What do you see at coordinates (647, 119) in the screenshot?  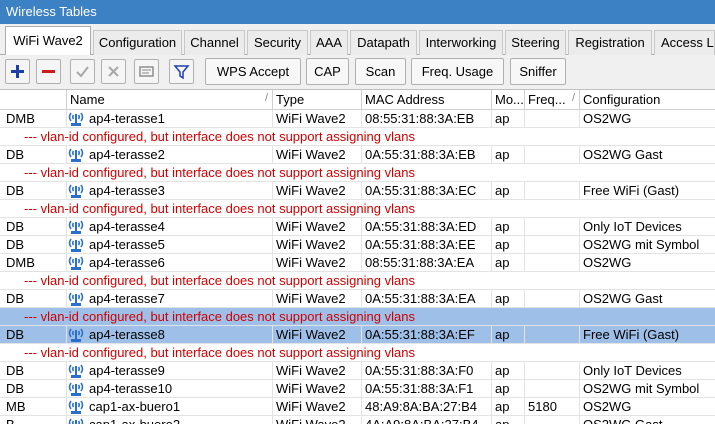 I see `cell-configuration: OS2WG` at bounding box center [647, 119].